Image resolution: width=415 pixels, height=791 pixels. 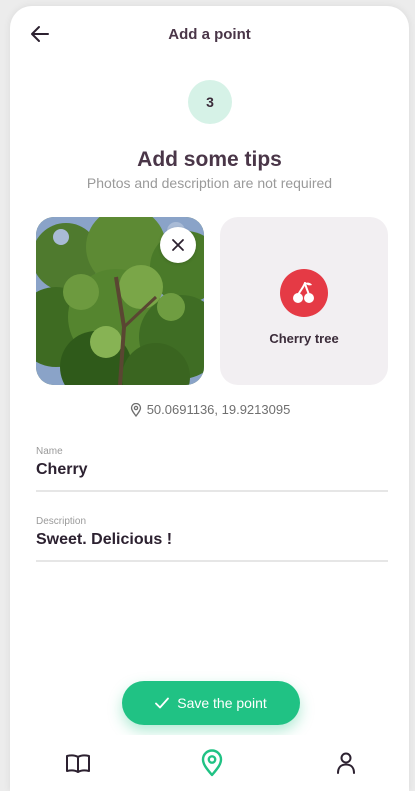 I want to click on name-label: Name, so click(x=49, y=451).